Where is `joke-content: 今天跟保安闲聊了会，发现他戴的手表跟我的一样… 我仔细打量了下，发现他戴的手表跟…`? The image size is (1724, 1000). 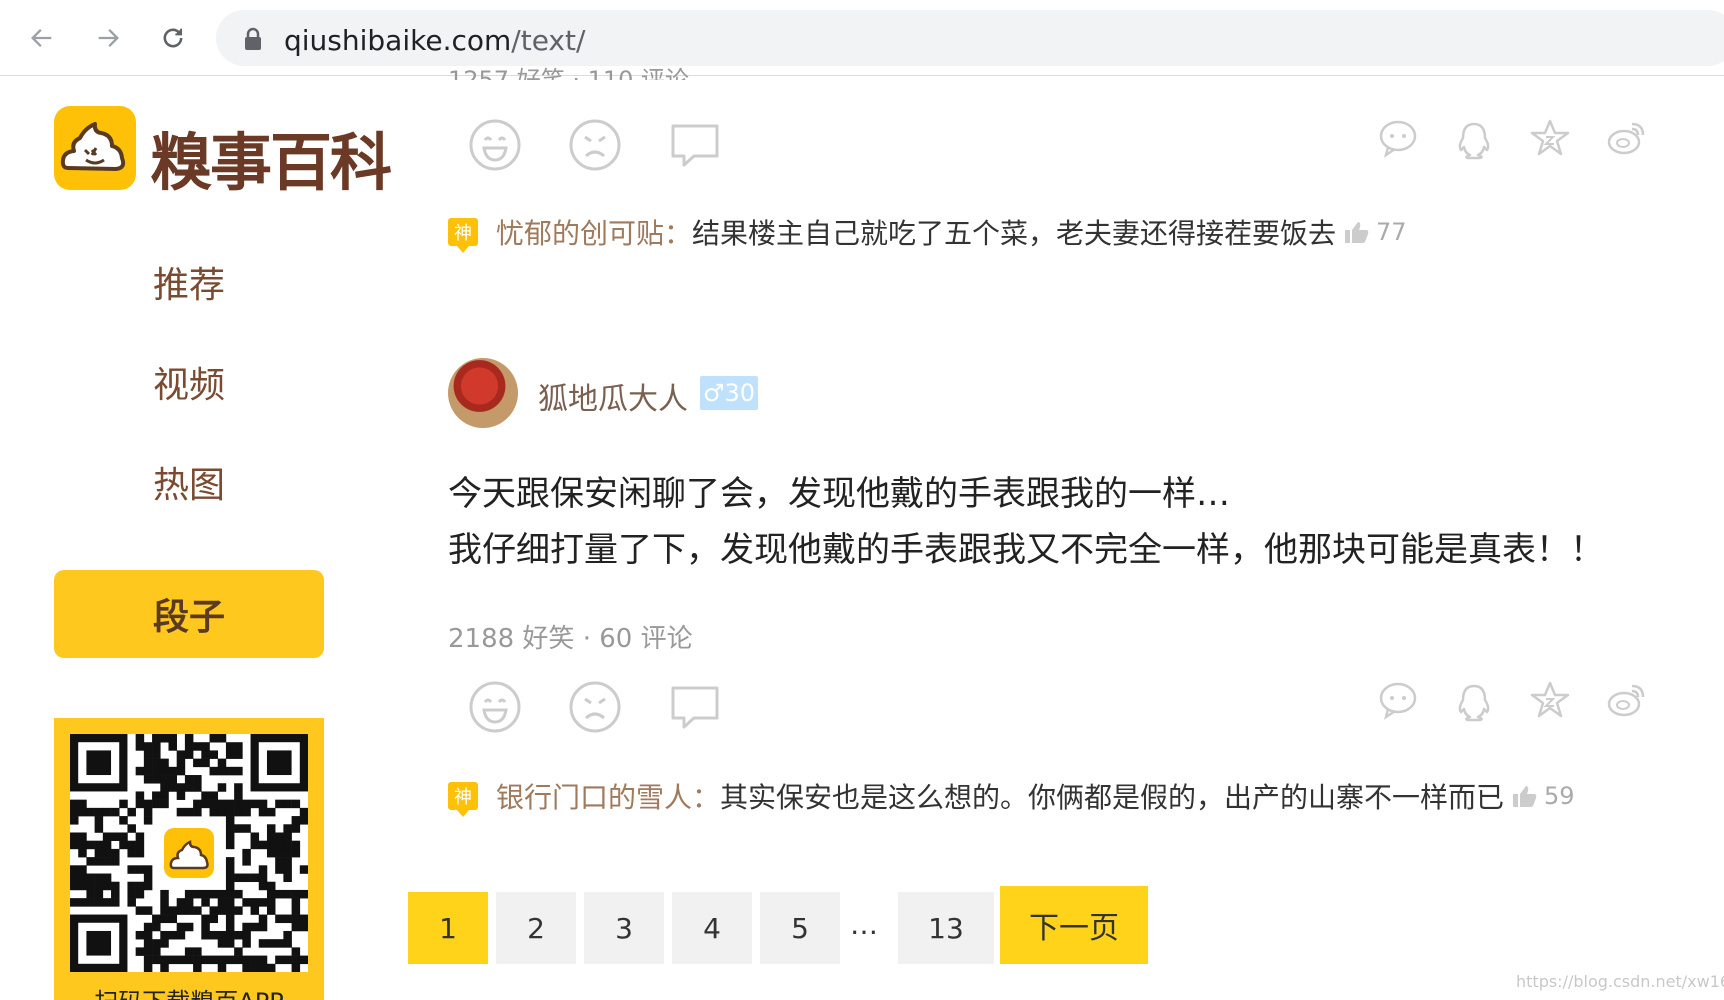 joke-content: 今天跟保安闲聊了会，发现他戴的手表跟我的一样… 我仔细打量了下，发现他戴的手表跟… is located at coordinates (1026, 522).